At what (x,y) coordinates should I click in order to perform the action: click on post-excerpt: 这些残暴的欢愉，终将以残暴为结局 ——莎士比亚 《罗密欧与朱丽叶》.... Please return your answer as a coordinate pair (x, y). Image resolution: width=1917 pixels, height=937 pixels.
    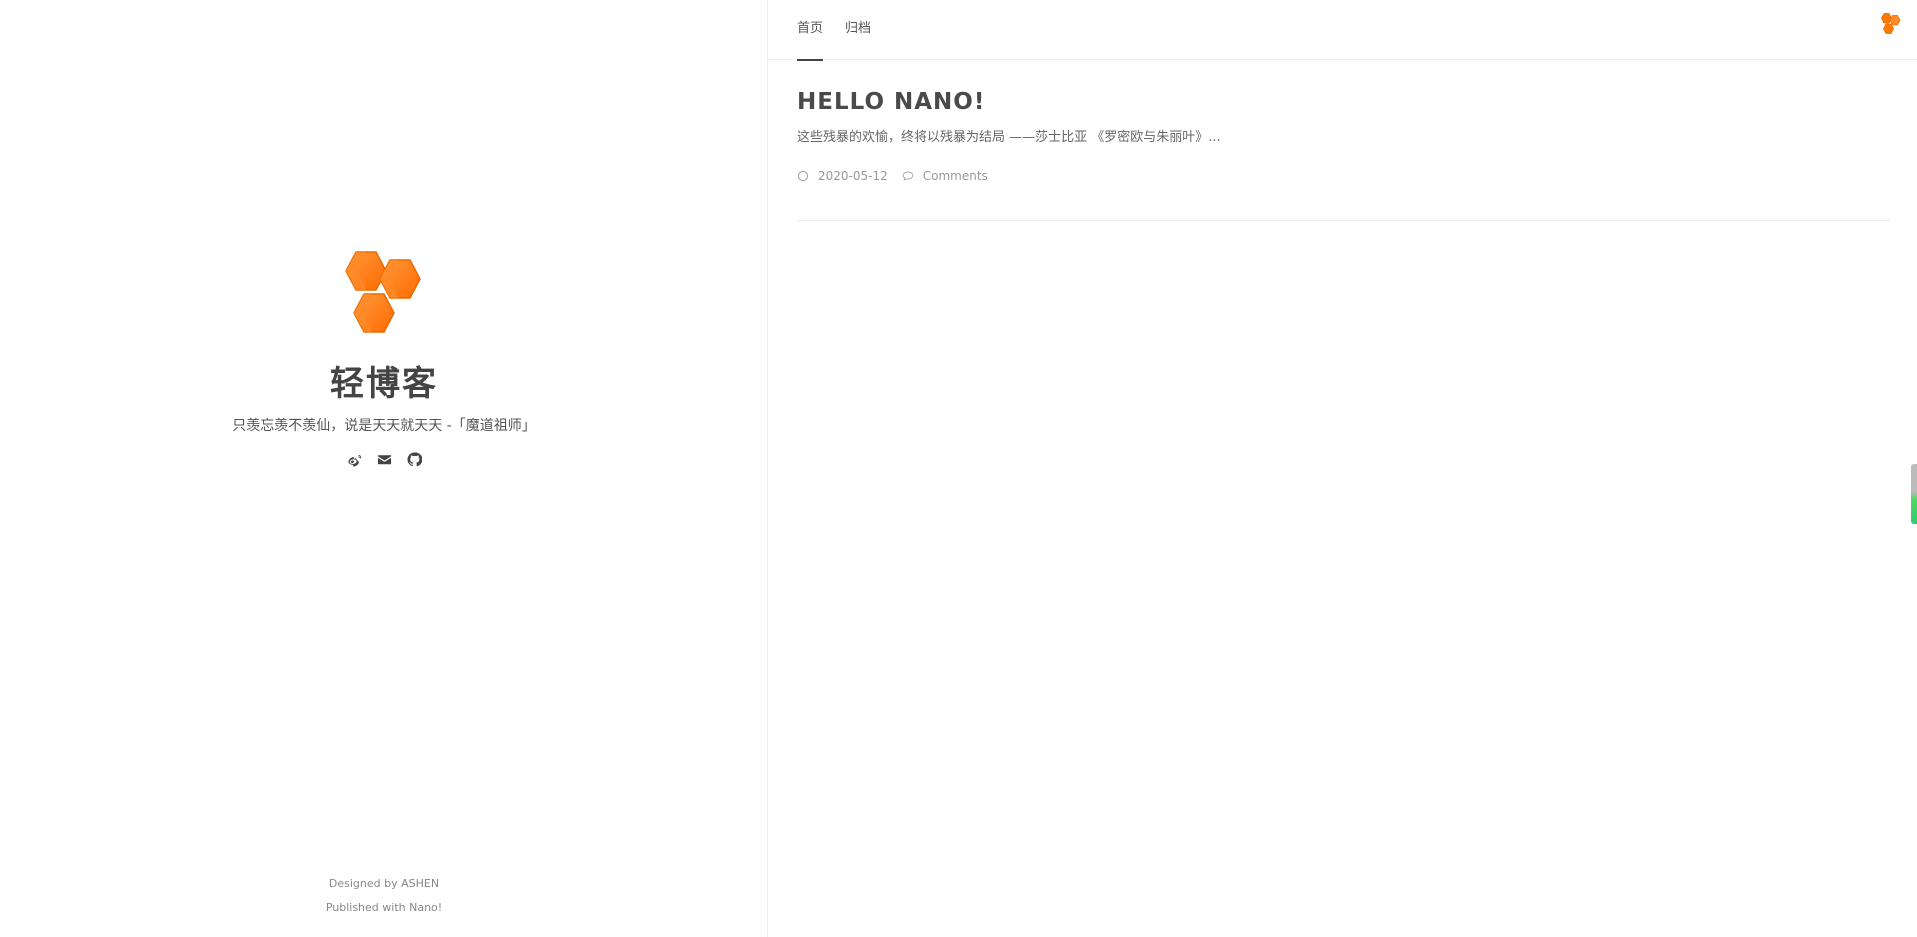
    Looking at the image, I should click on (1009, 137).